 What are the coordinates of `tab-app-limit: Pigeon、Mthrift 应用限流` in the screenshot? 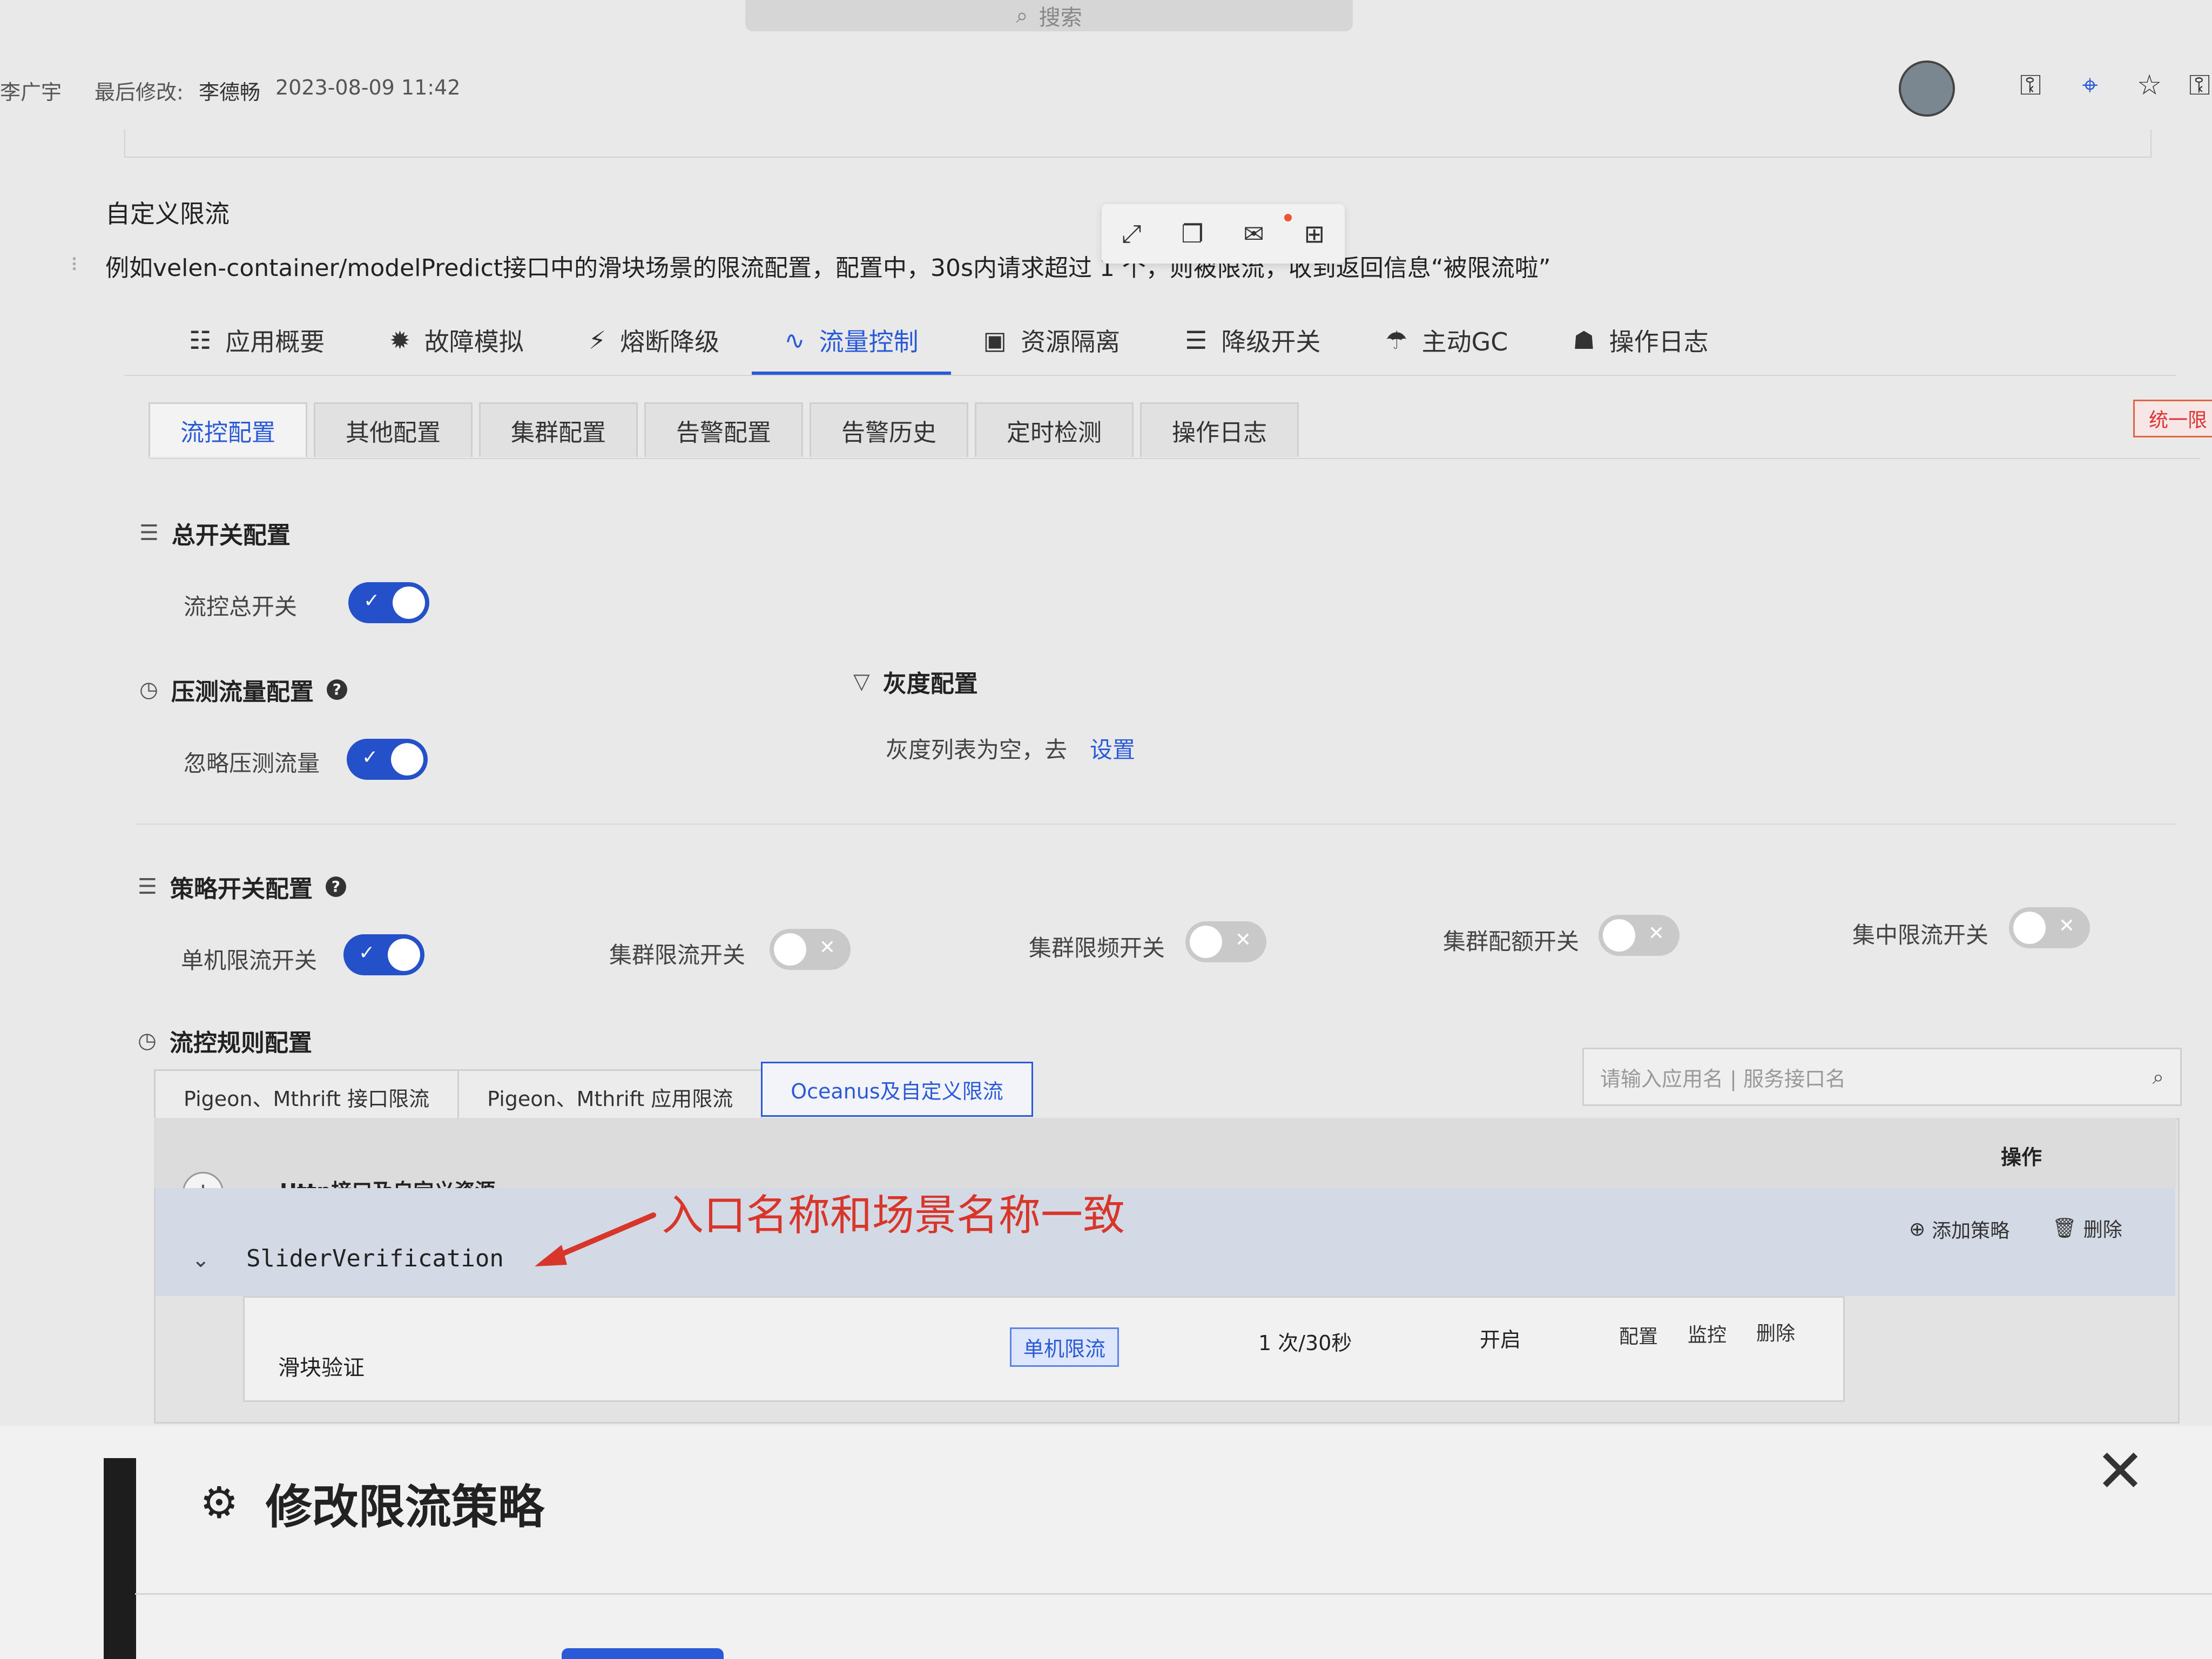 It's located at (610, 1096).